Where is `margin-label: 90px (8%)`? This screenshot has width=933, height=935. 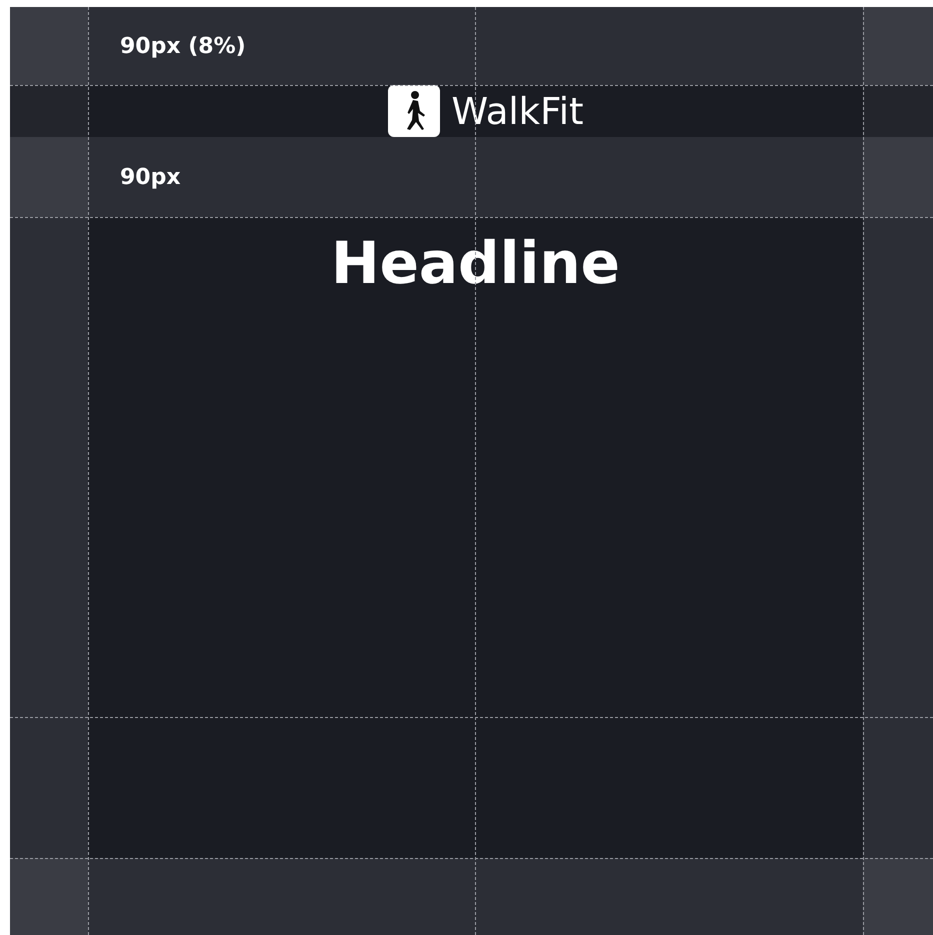
margin-label: 90px (8%) is located at coordinates (183, 46).